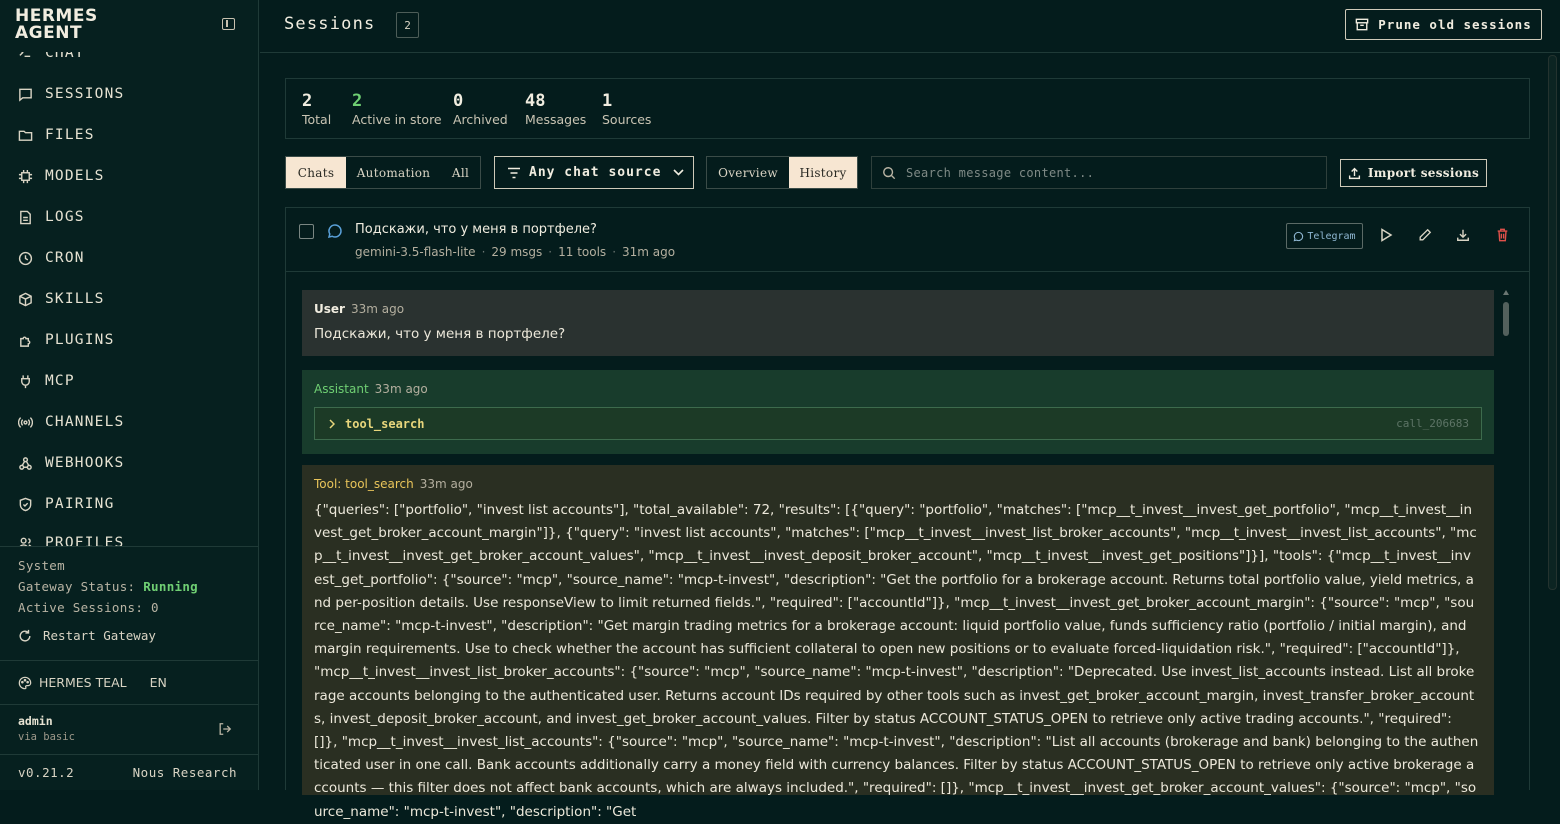  What do you see at coordinates (1386, 235) in the screenshot?
I see `play-icon` at bounding box center [1386, 235].